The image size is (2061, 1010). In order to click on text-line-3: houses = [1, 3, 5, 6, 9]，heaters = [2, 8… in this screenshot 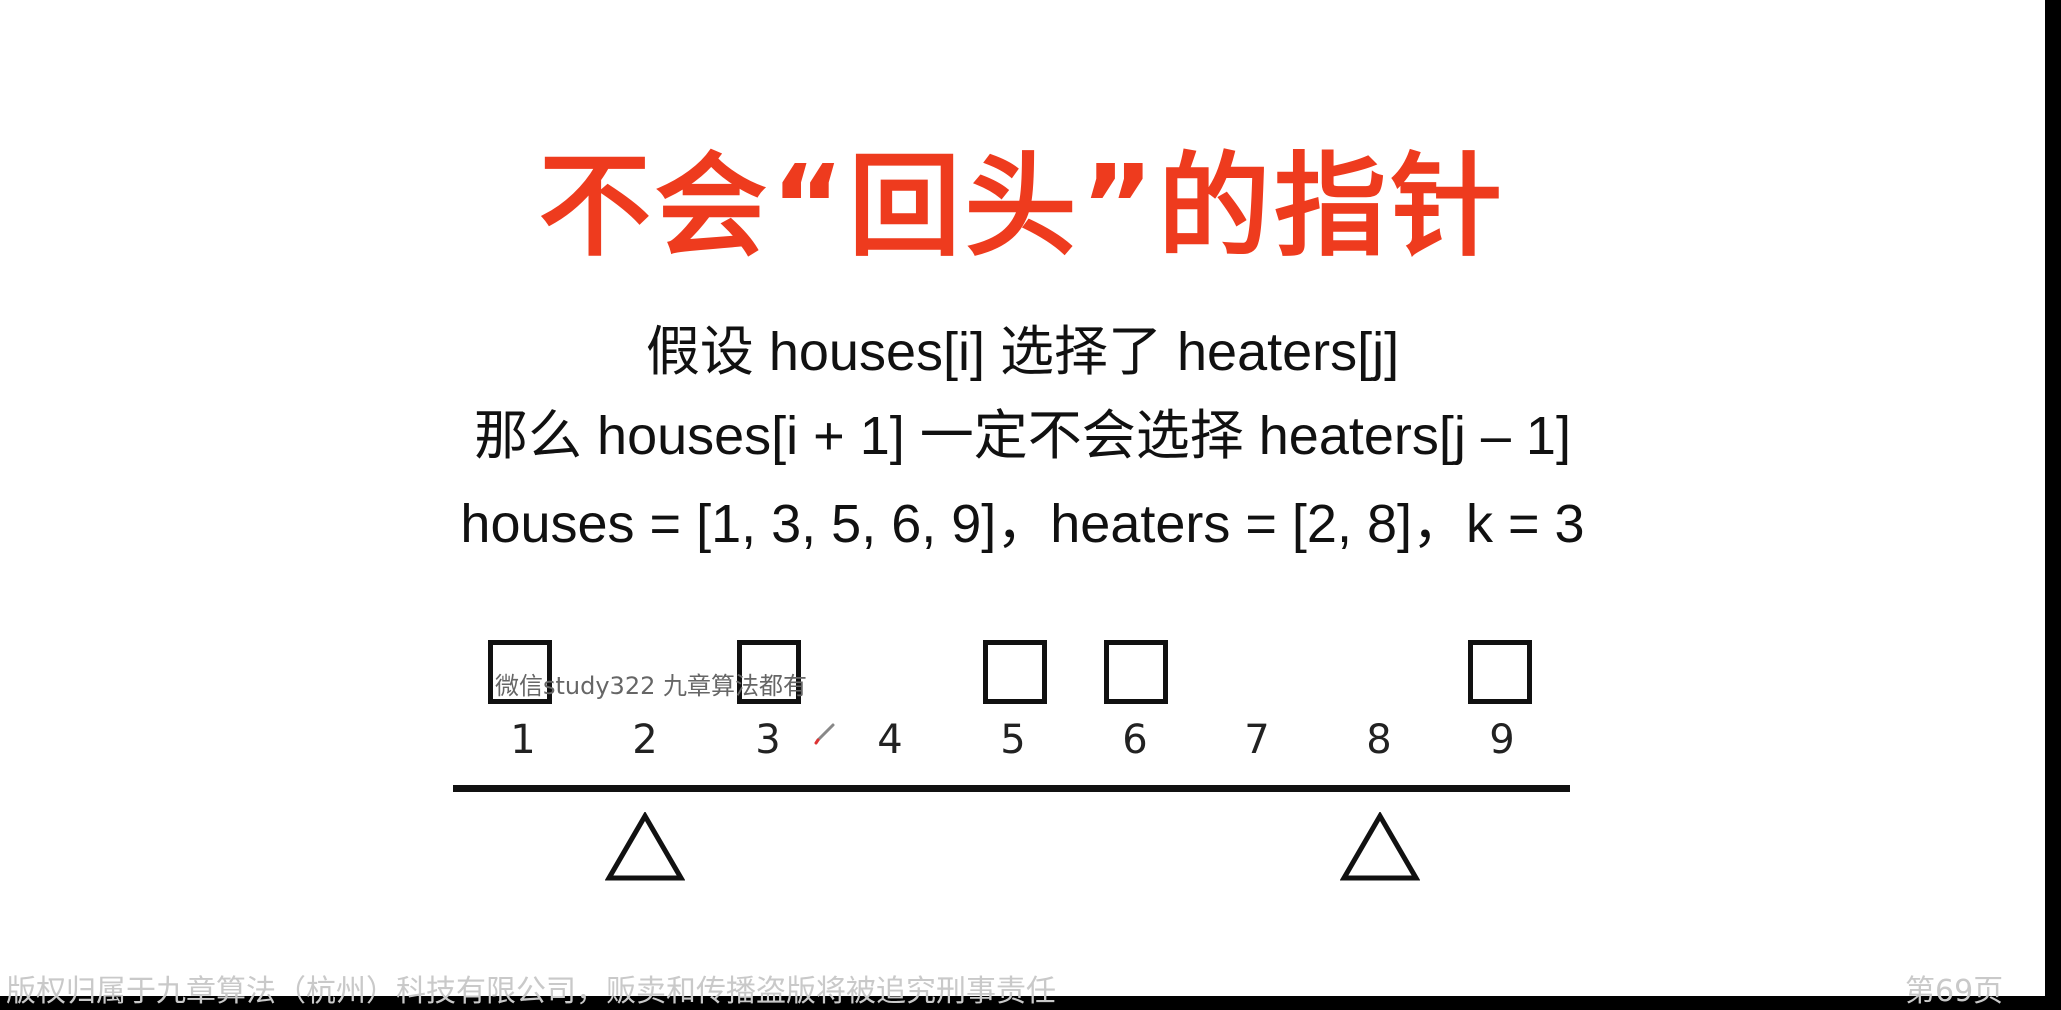, I will do `click(1022, 524)`.